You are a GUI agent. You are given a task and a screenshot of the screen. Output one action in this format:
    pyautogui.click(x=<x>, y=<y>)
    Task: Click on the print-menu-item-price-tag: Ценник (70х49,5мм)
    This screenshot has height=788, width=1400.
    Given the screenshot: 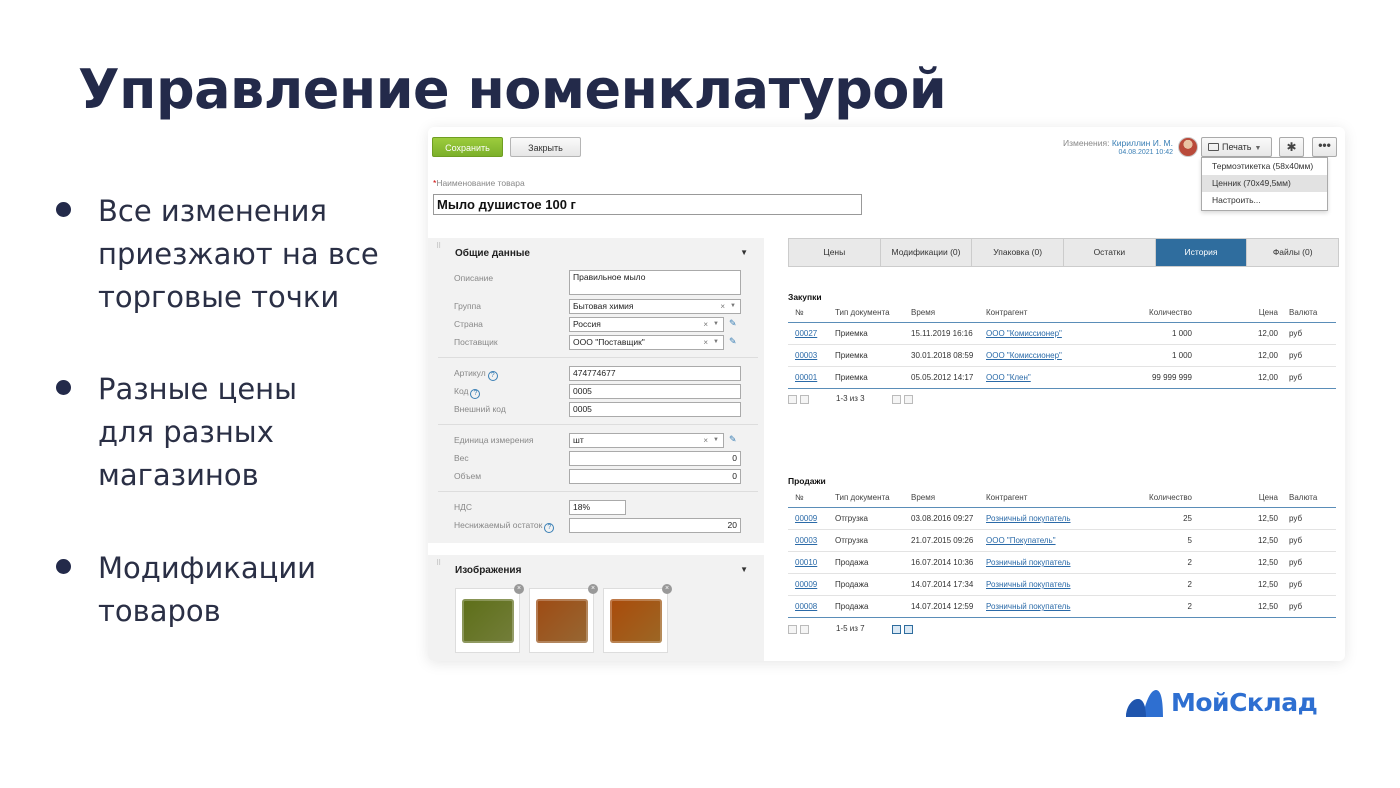 What is the action you would take?
    pyautogui.click(x=1264, y=183)
    